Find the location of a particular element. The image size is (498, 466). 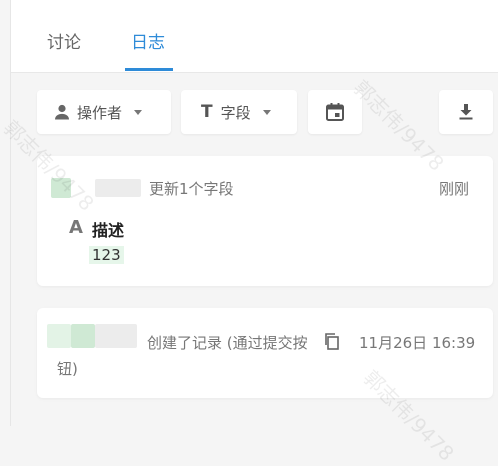

active-tab-indicator is located at coordinates (149, 69).